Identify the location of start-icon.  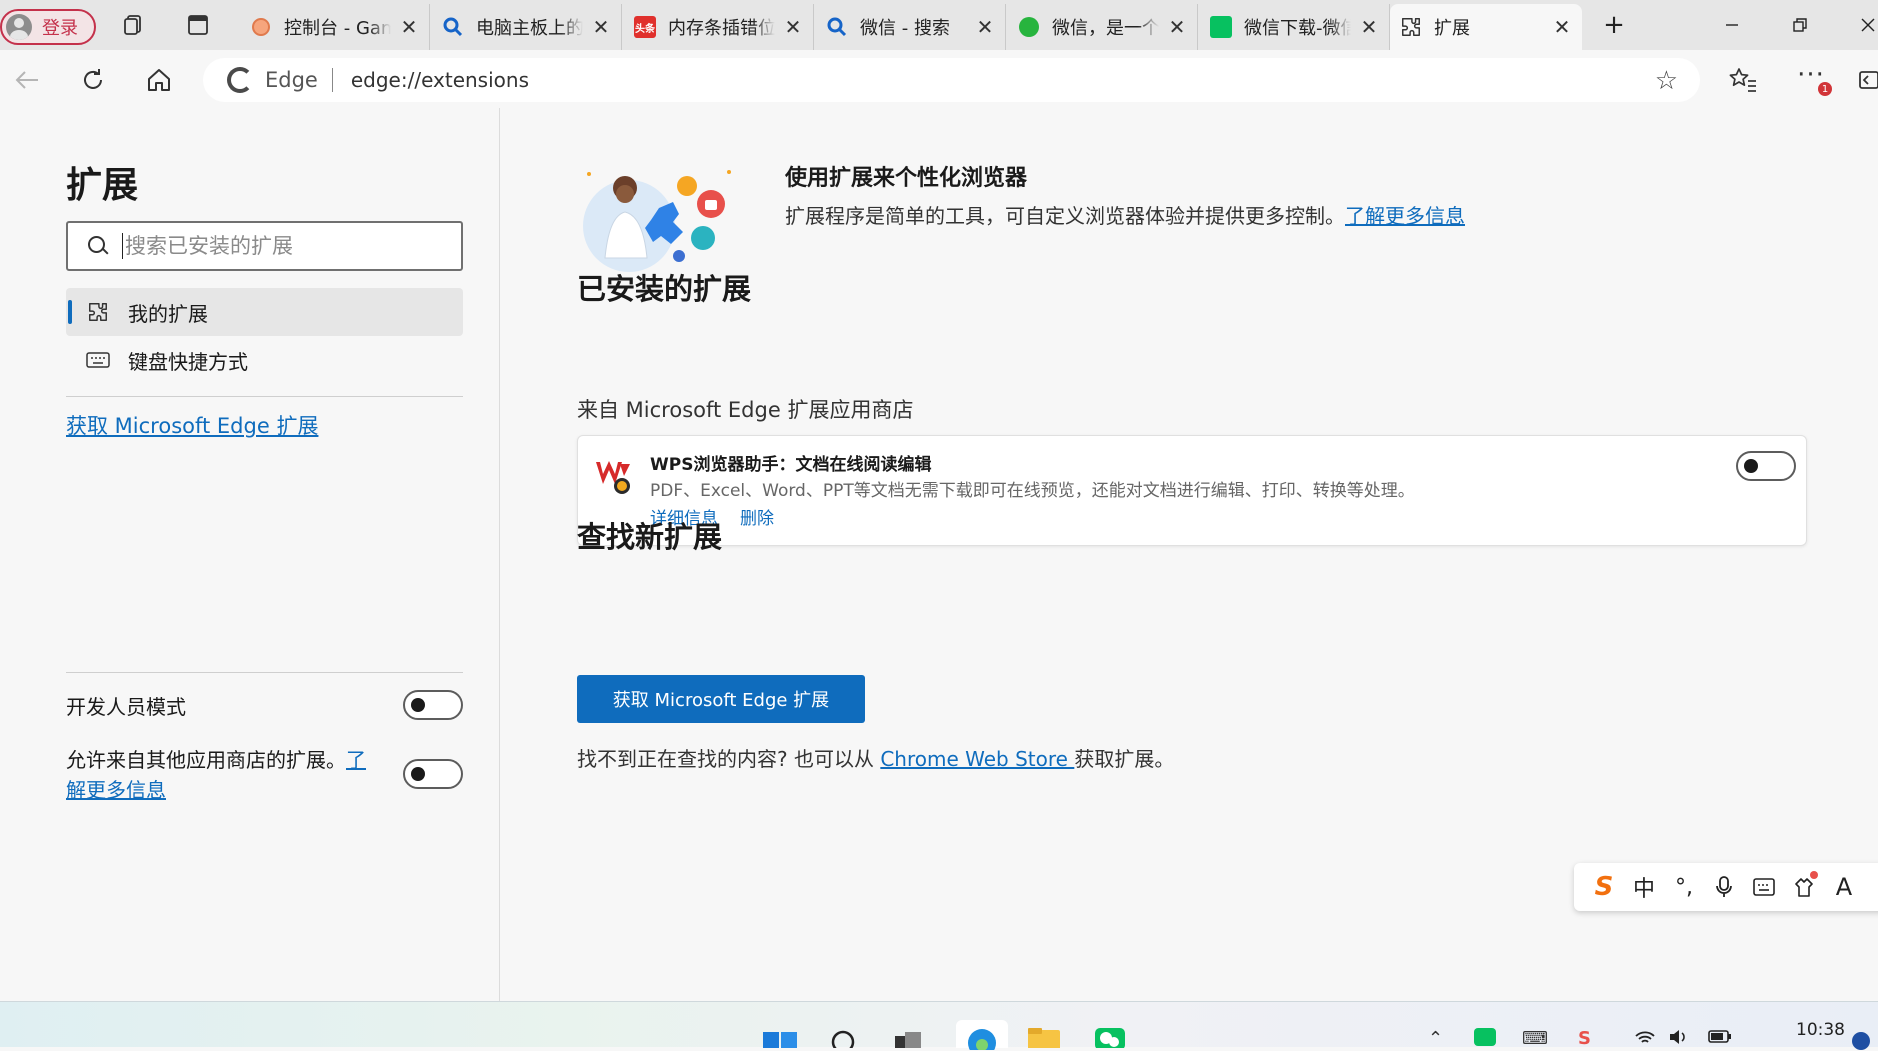
(780, 1038).